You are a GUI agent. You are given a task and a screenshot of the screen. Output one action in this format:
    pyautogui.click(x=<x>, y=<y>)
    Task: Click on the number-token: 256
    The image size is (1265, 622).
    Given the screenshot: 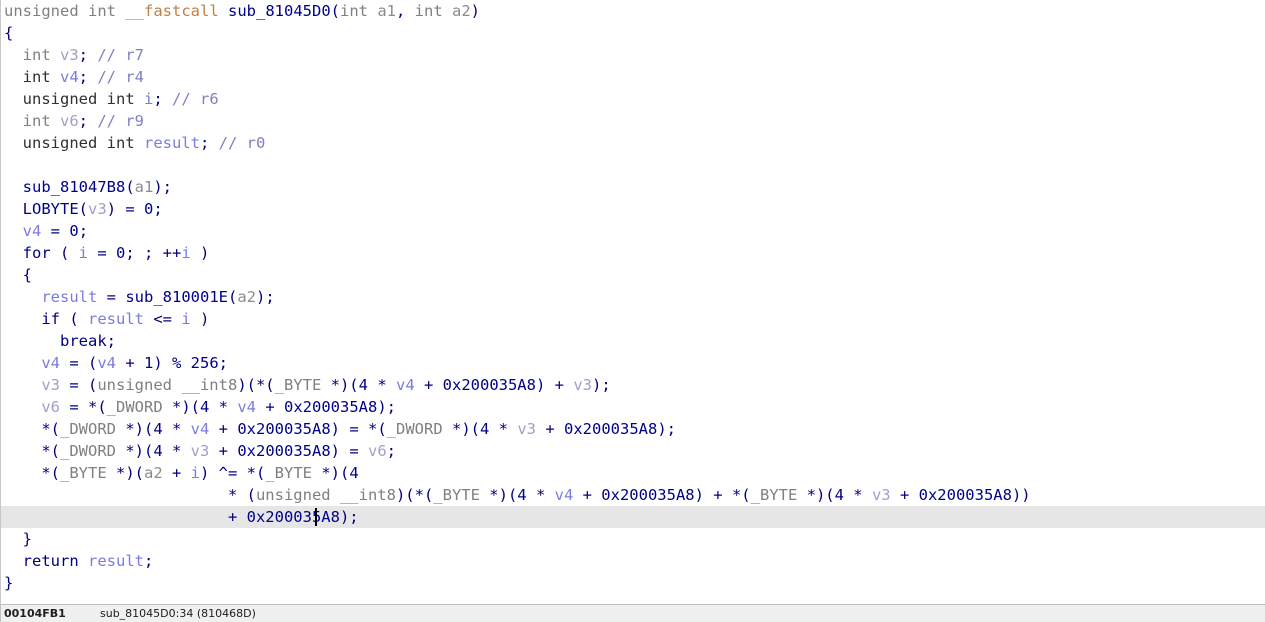 What is the action you would take?
    pyautogui.click(x=204, y=363)
    